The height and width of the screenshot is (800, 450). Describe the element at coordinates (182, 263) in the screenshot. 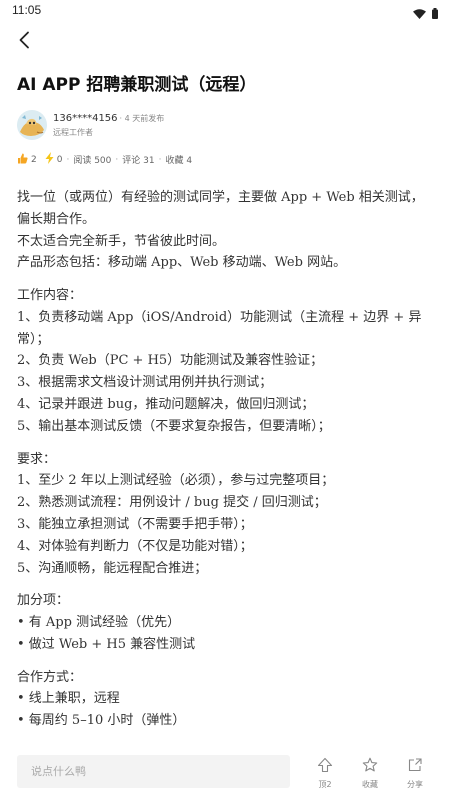

I see `content-line: 产品形态包括：移动端 App、Web 移动端、Web 网站。` at that location.